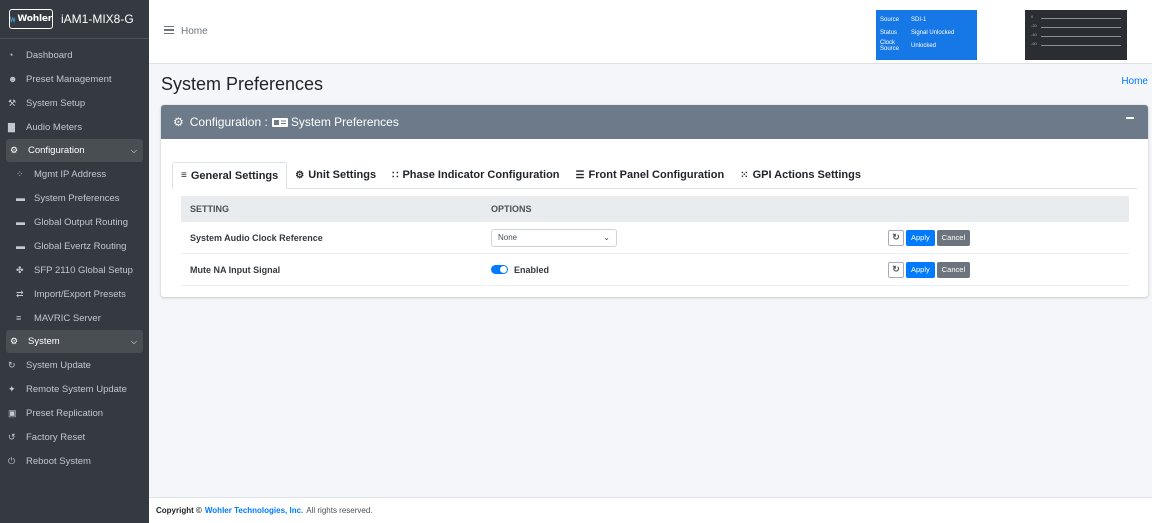 The width and height of the screenshot is (1152, 523). I want to click on tab-front-panel-configuration: ☰ Front Panel Configuration, so click(650, 175).